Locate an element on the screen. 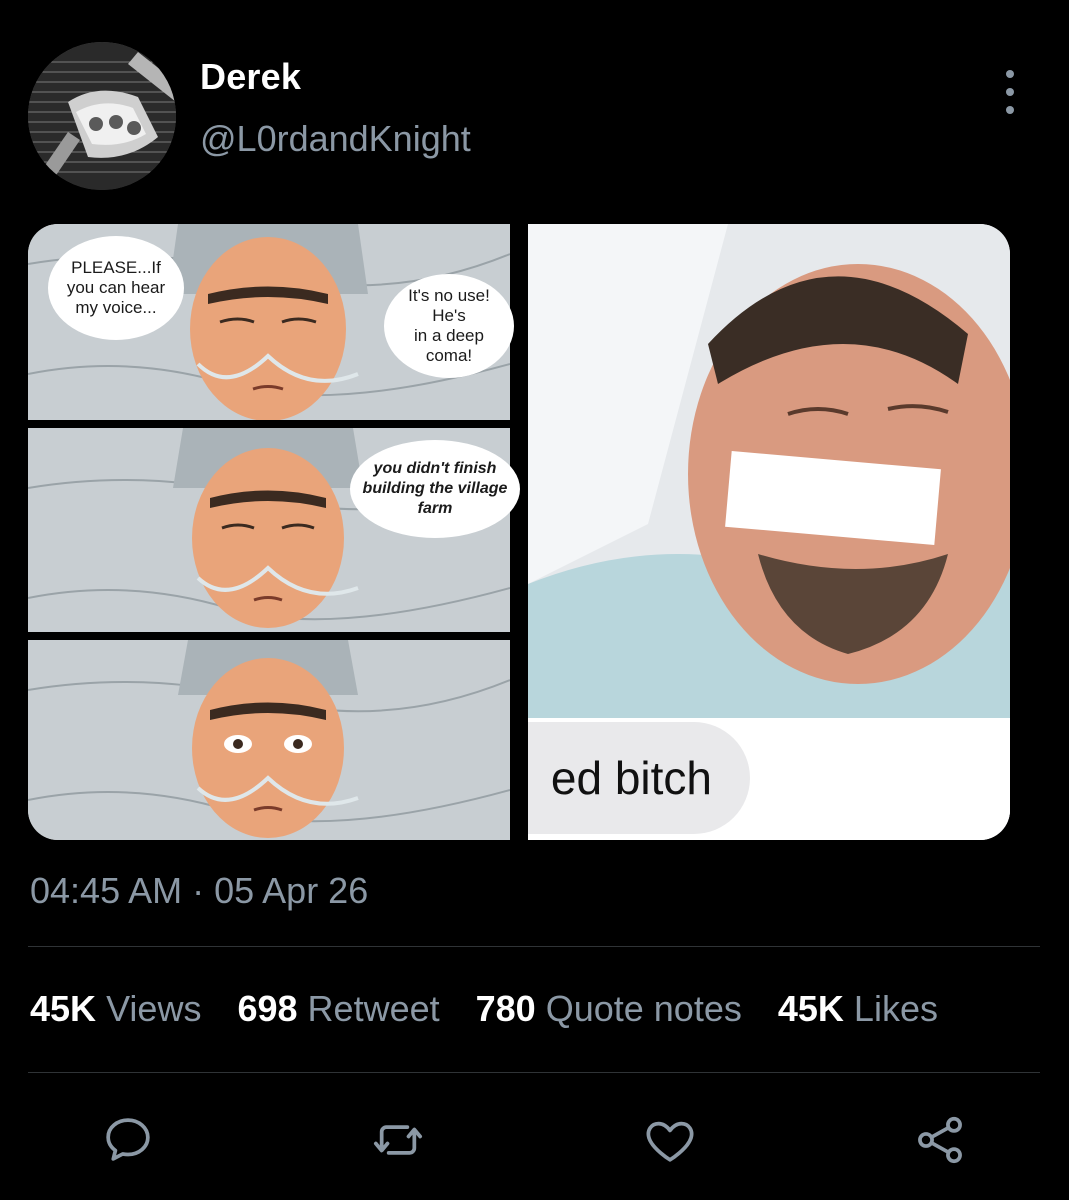  stat-likes: 45K Likes is located at coordinates (858, 1009).